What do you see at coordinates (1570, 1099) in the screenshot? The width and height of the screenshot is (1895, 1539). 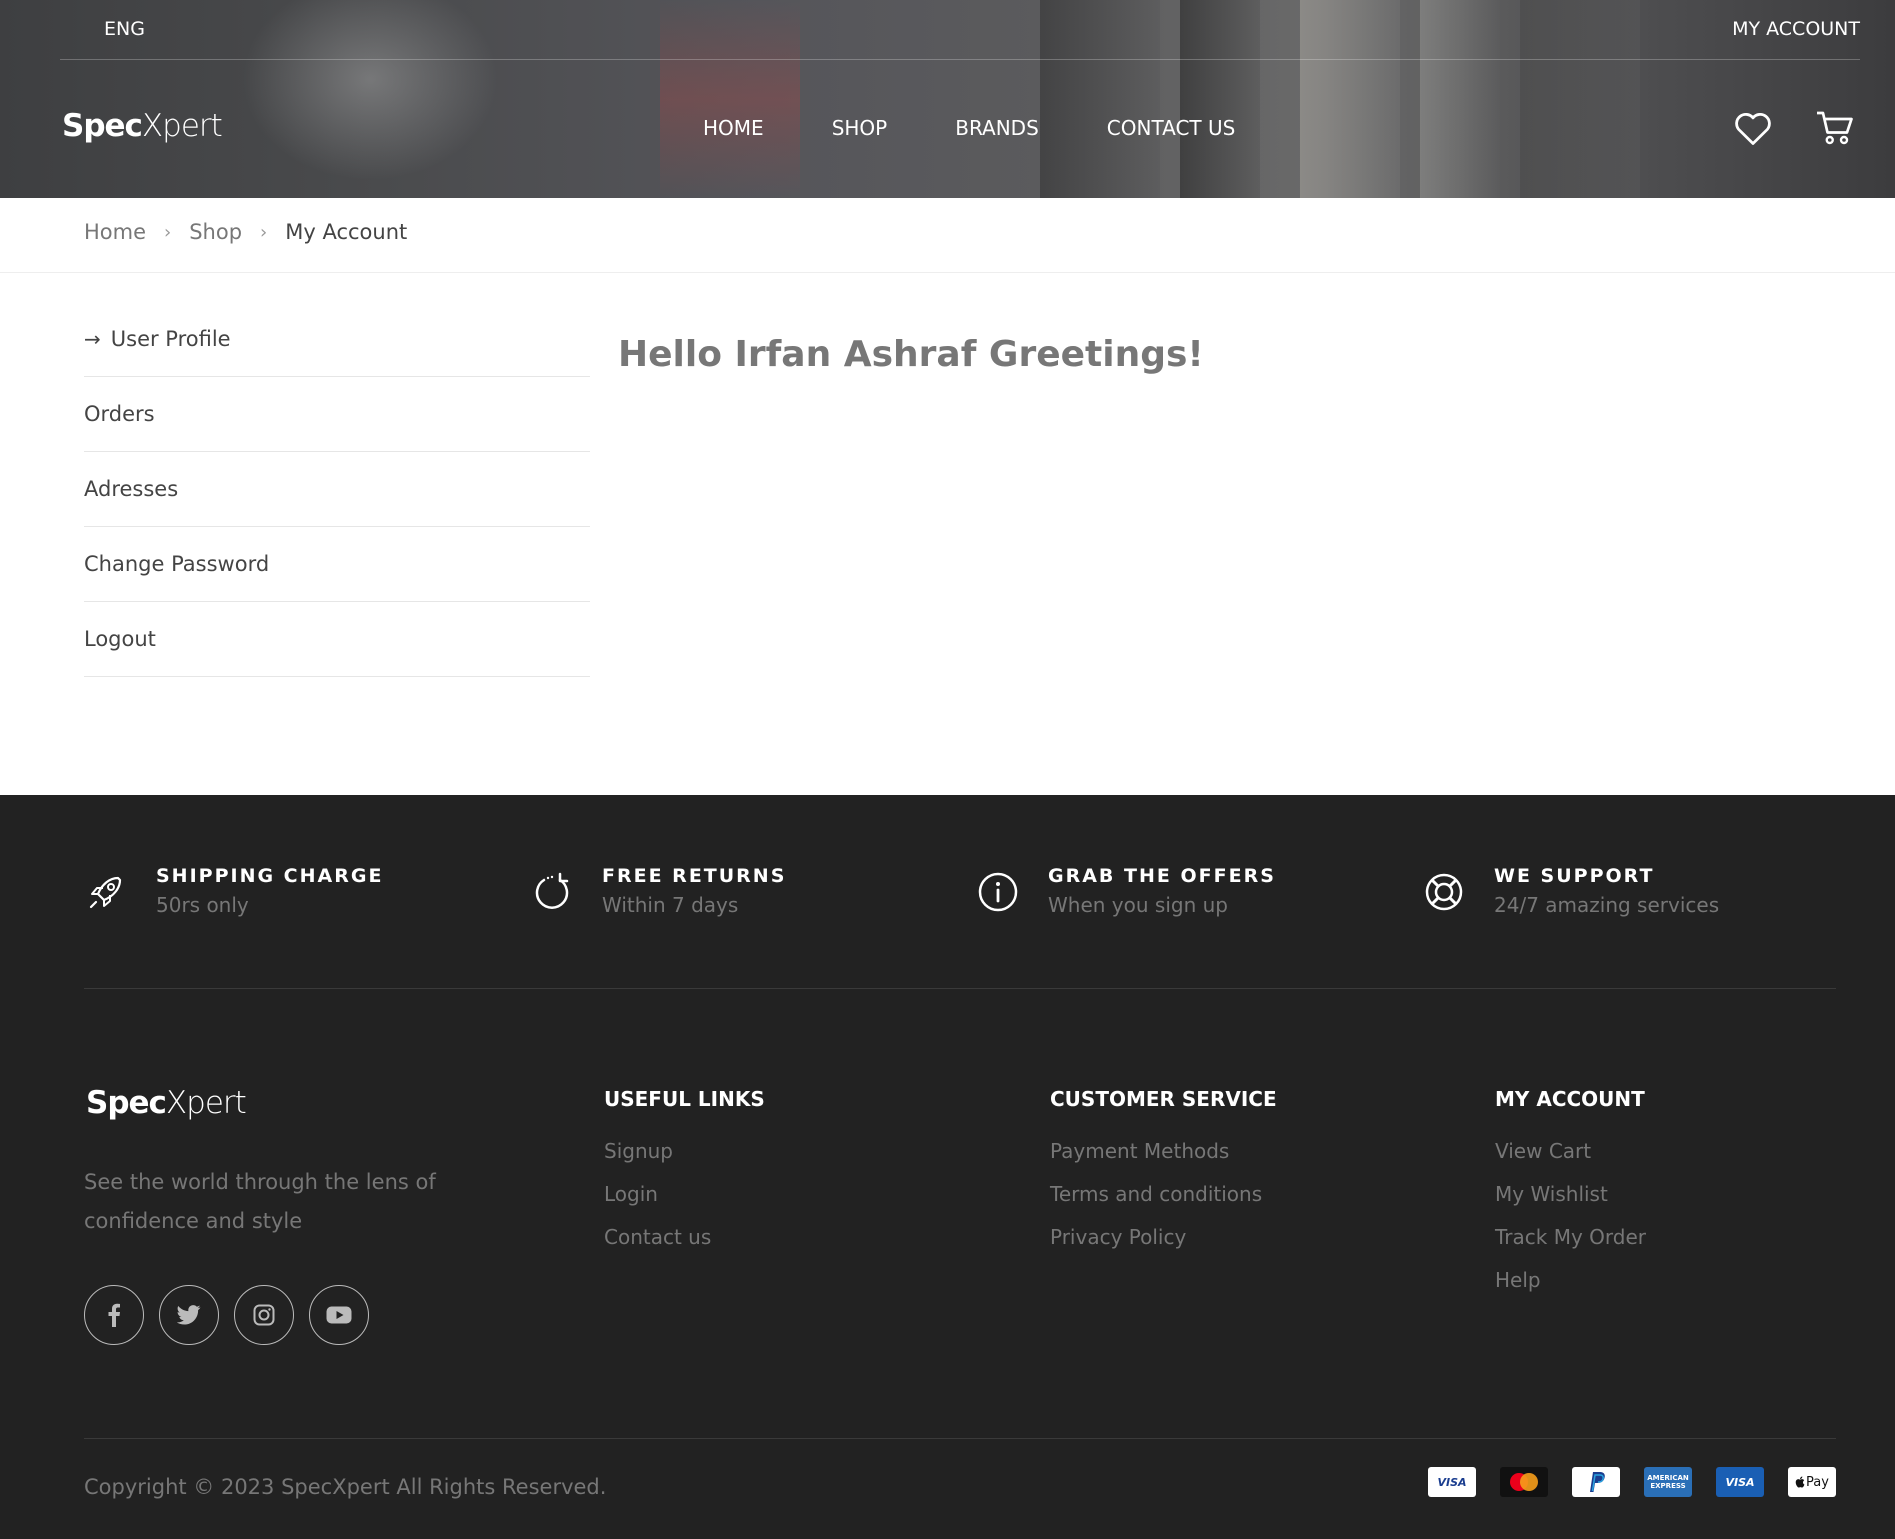 I see `footer-column-heading: MY ACCOUNT` at bounding box center [1570, 1099].